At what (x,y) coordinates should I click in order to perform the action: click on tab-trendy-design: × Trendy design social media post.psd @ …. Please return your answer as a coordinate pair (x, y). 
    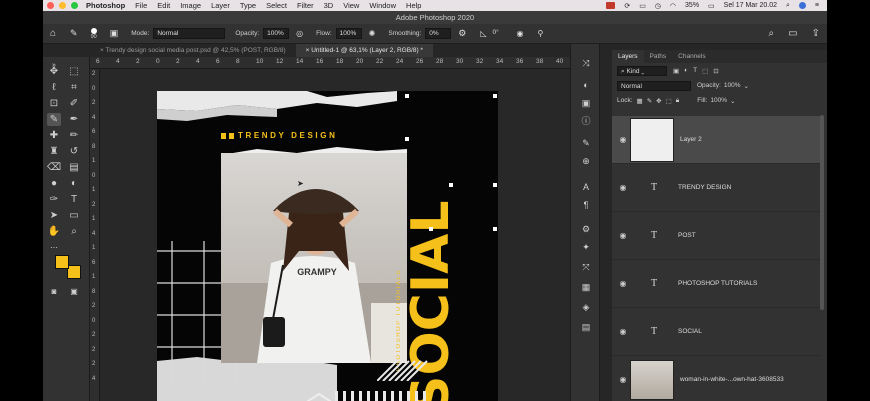
    Looking at the image, I should click on (193, 50).